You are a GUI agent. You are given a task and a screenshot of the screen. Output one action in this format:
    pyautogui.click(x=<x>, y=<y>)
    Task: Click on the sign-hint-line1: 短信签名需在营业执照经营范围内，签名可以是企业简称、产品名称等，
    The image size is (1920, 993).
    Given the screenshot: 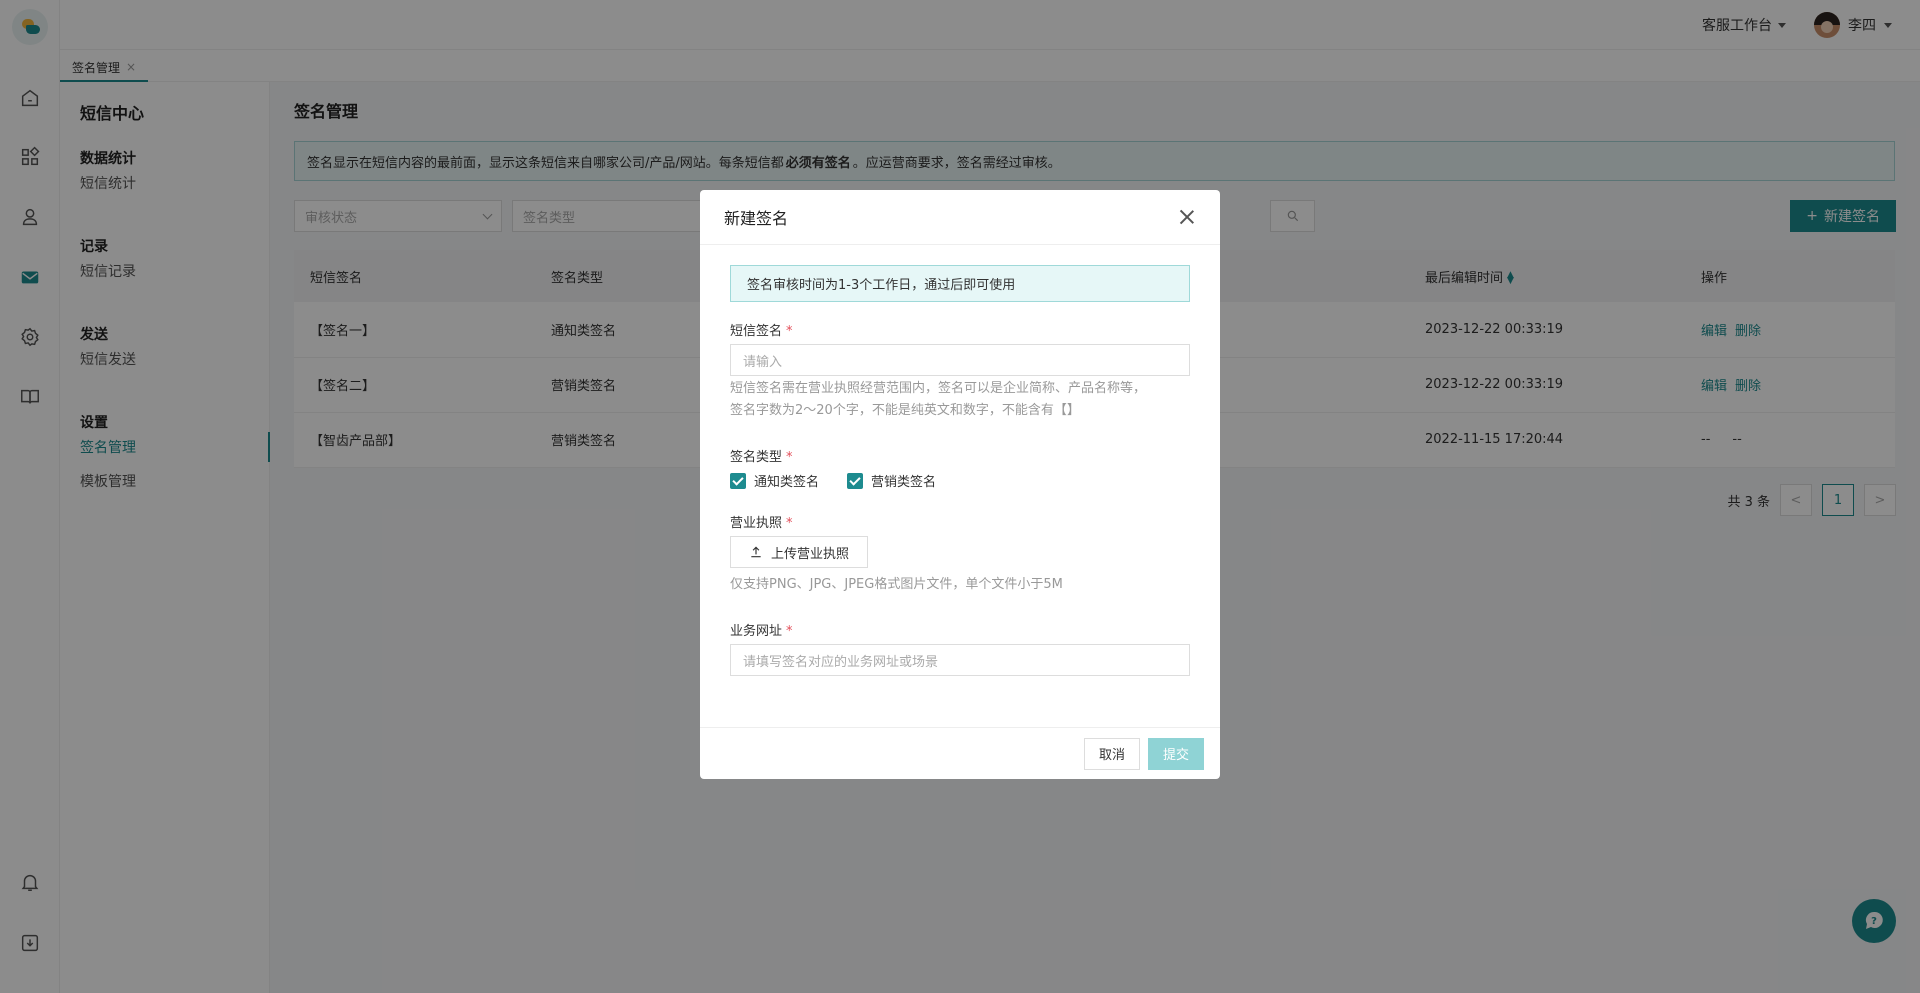 What is the action you would take?
    pyautogui.click(x=938, y=388)
    